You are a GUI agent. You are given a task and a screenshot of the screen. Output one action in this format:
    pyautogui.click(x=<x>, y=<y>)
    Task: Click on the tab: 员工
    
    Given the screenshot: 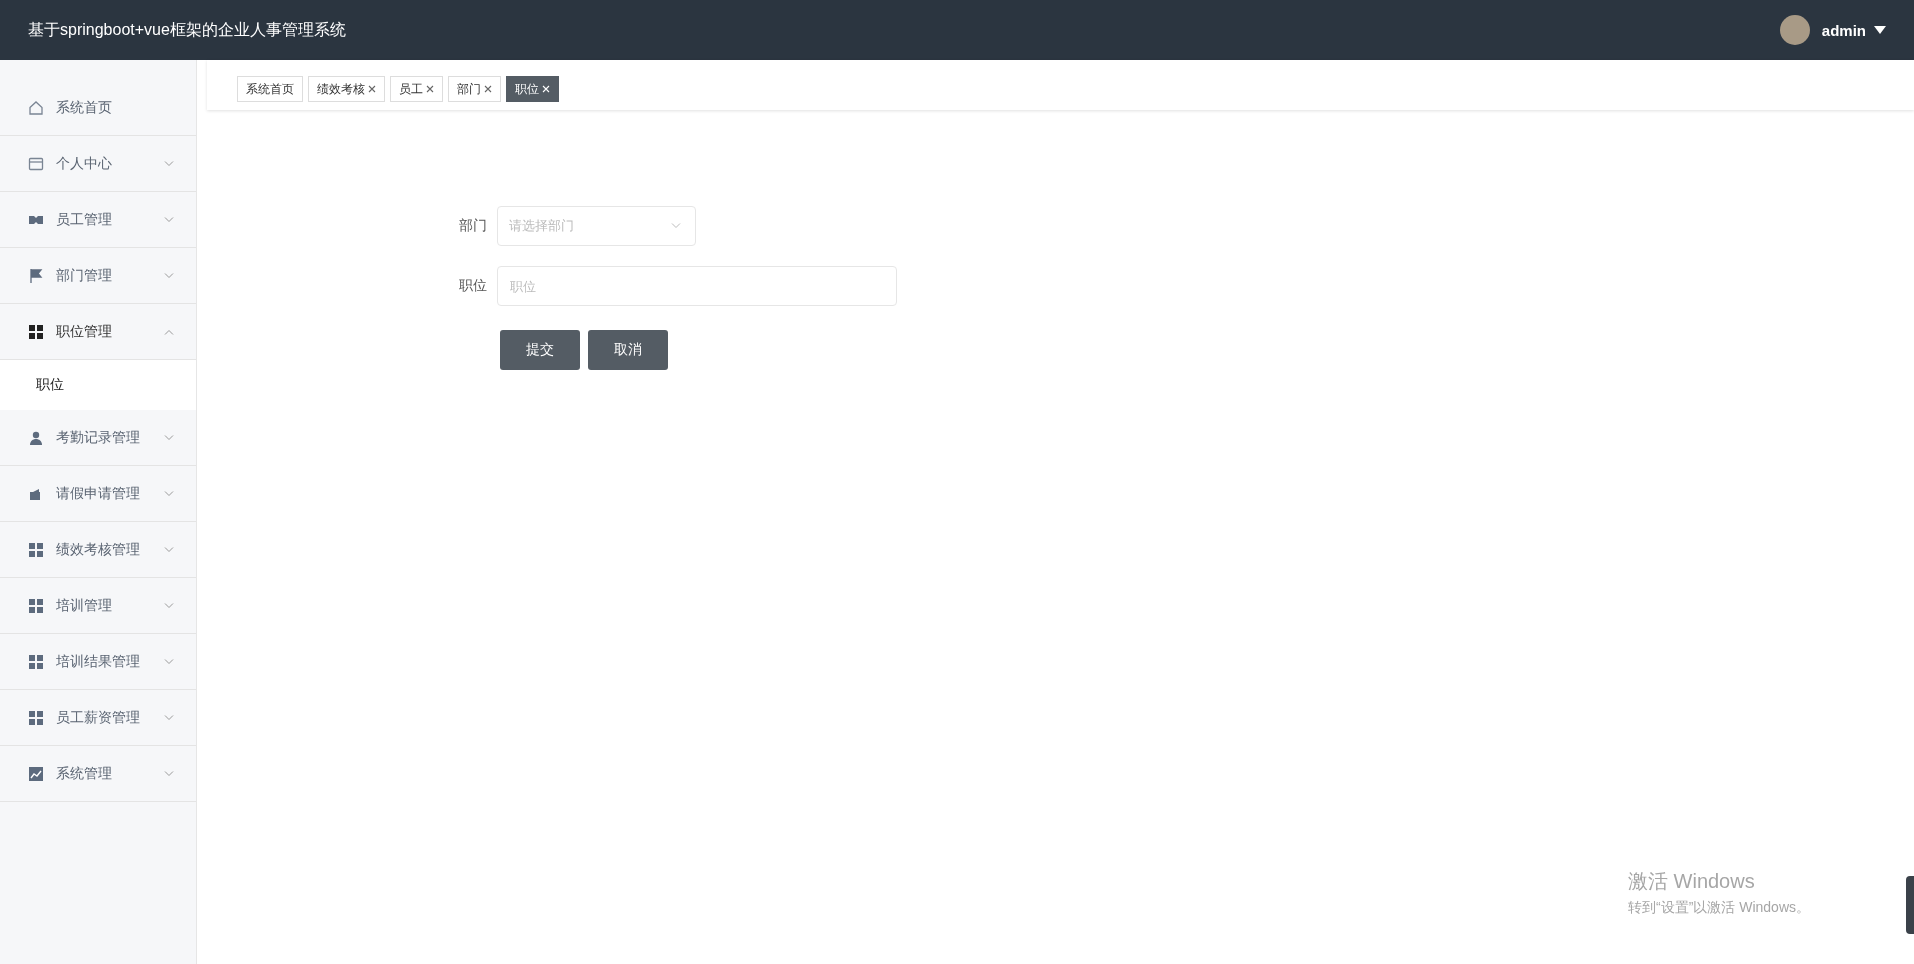 What is the action you would take?
    pyautogui.click(x=416, y=89)
    